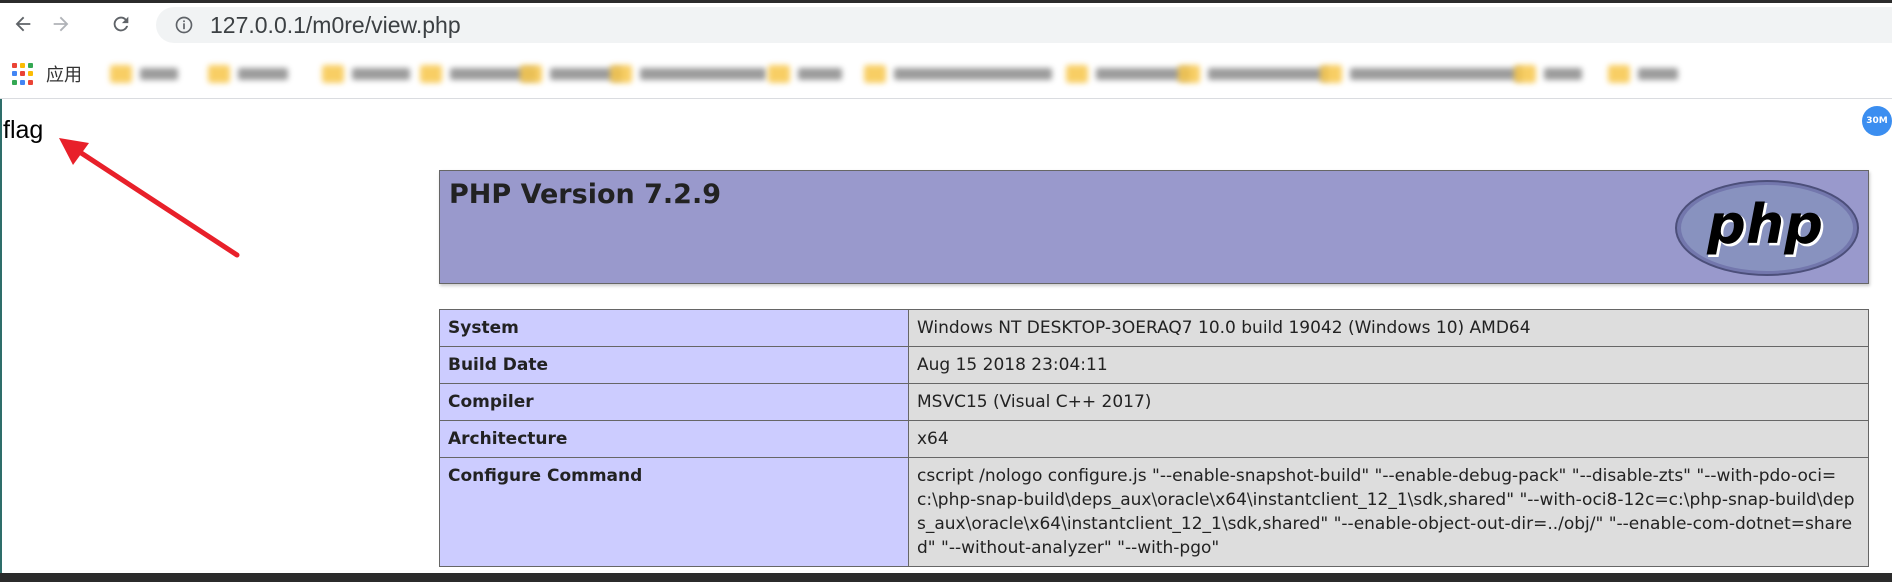 Image resolution: width=1892 pixels, height=582 pixels. Describe the element at coordinates (674, 402) in the screenshot. I see `row-key: Compiler` at that location.